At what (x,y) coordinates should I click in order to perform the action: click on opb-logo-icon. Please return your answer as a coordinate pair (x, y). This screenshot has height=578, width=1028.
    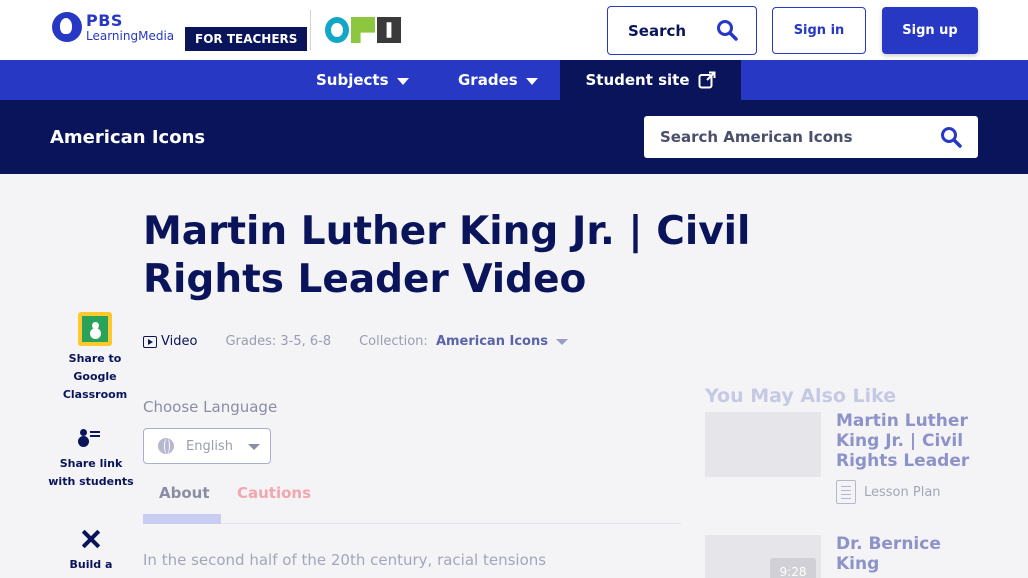
    Looking at the image, I should click on (363, 30).